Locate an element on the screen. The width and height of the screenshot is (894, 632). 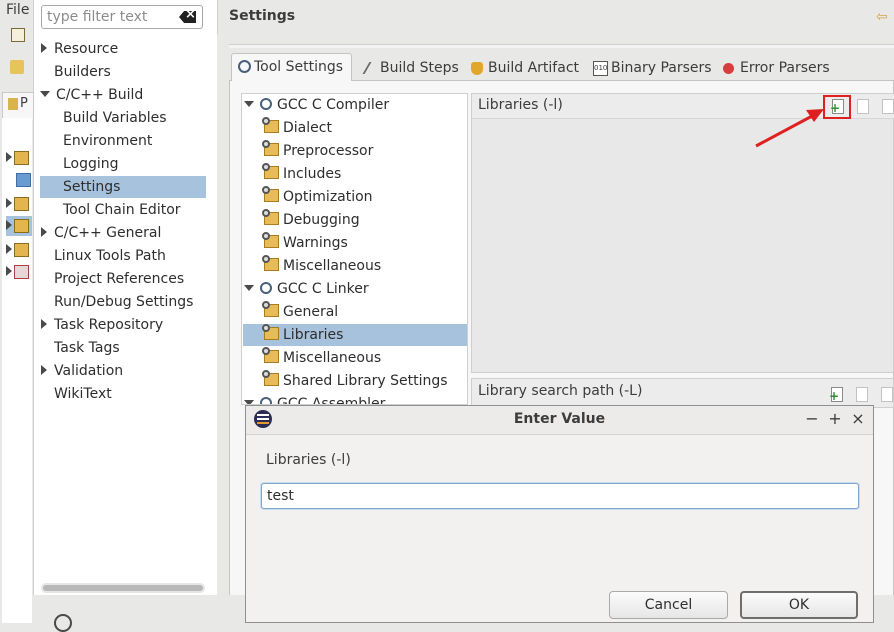
tab-build-steps: Build Steps is located at coordinates (408, 68).